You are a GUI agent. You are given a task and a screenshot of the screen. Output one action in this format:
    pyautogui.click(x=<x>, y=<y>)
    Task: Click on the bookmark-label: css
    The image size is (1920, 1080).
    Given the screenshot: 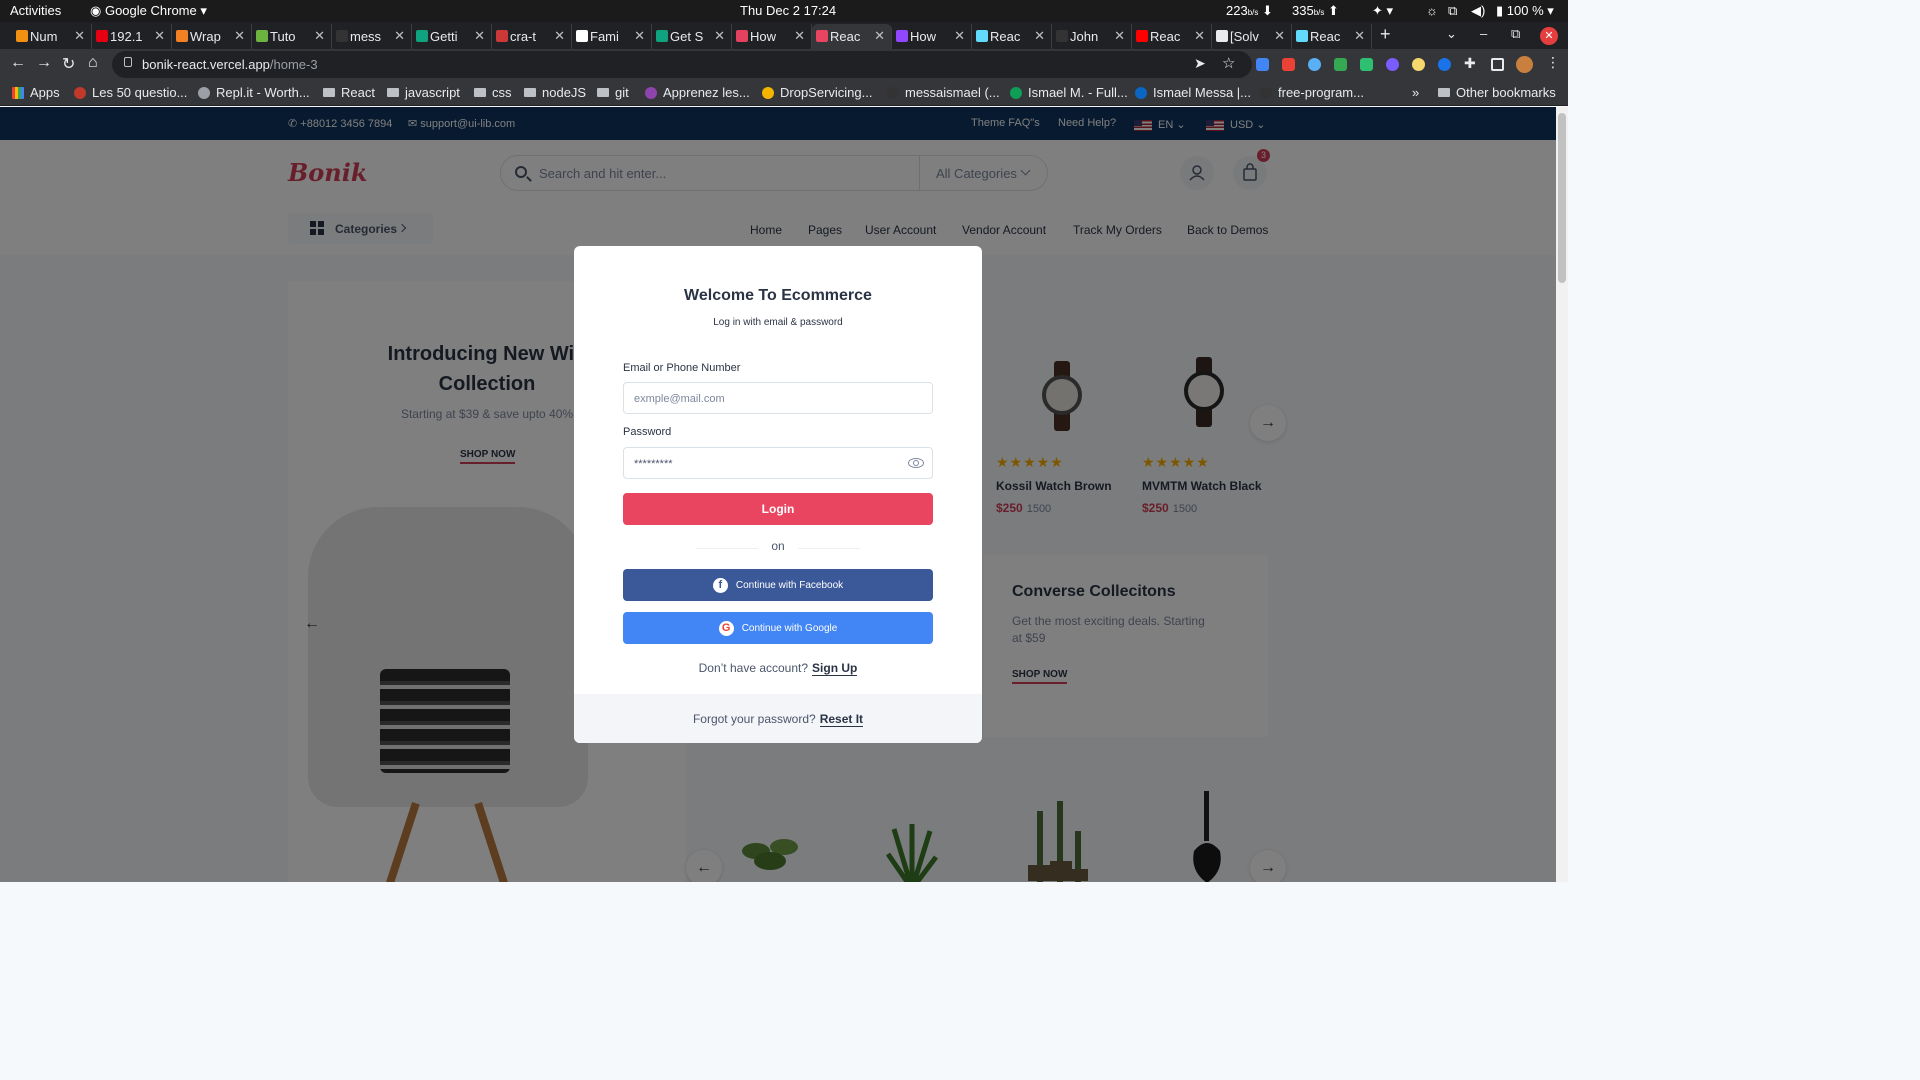 What is the action you would take?
    pyautogui.click(x=502, y=92)
    